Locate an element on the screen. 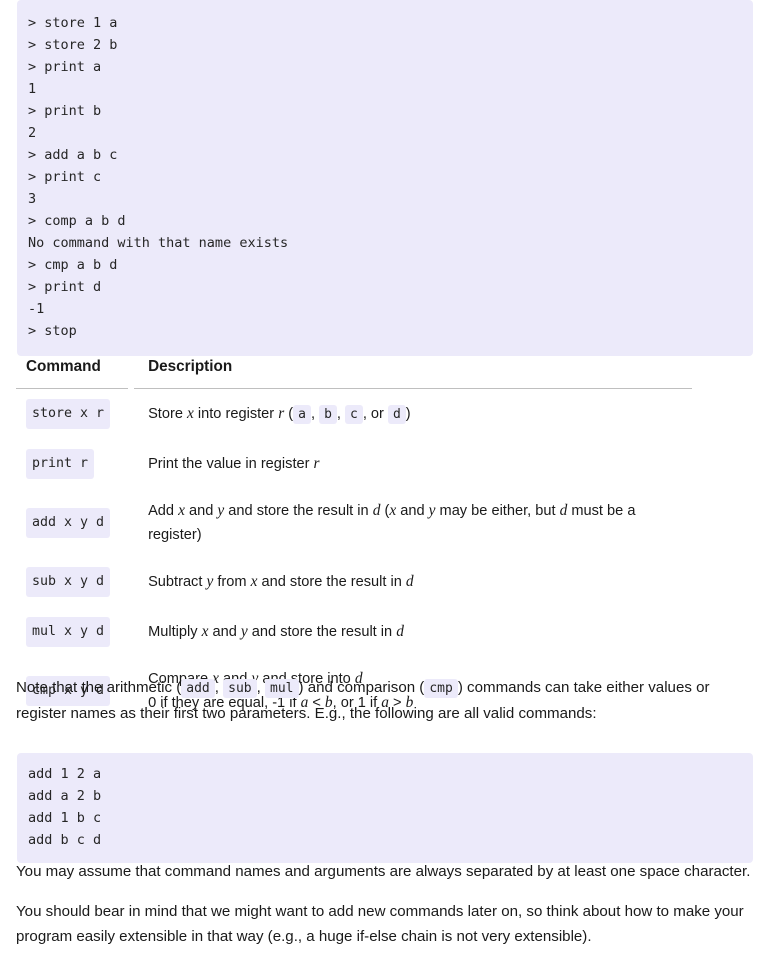 Image resolution: width=760 pixels, height=954 pixels. inline-code: add is located at coordinates (198, 688).